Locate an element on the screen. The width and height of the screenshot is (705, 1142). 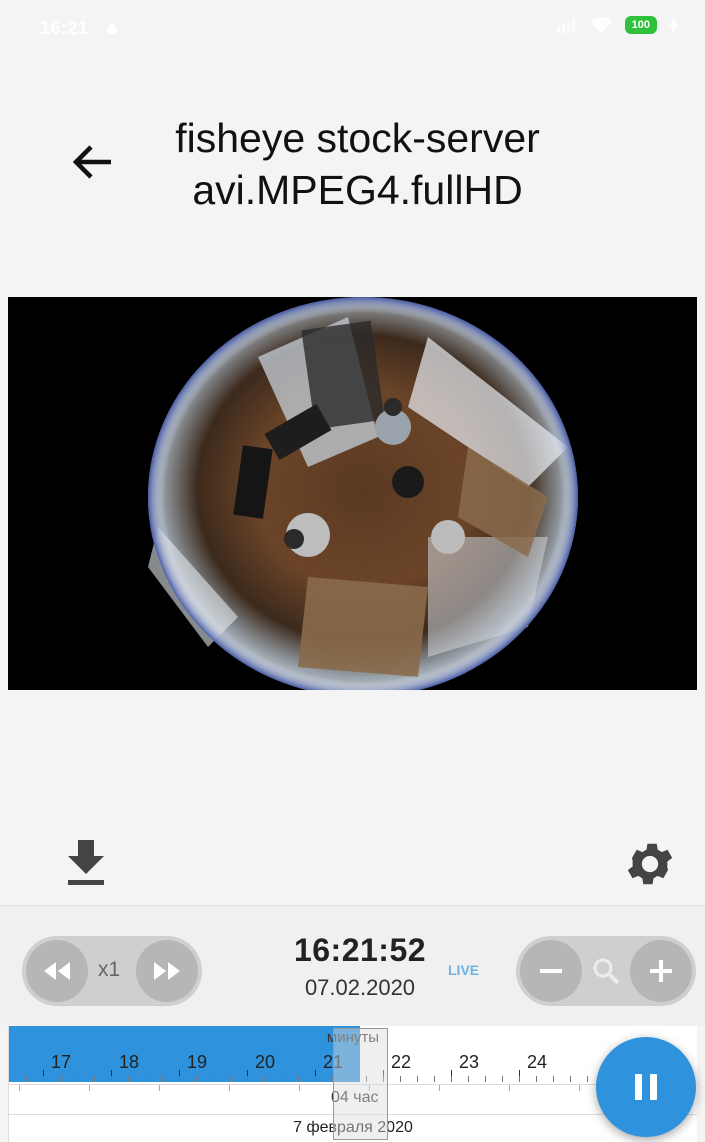
pause-icon is located at coordinates (646, 1087).